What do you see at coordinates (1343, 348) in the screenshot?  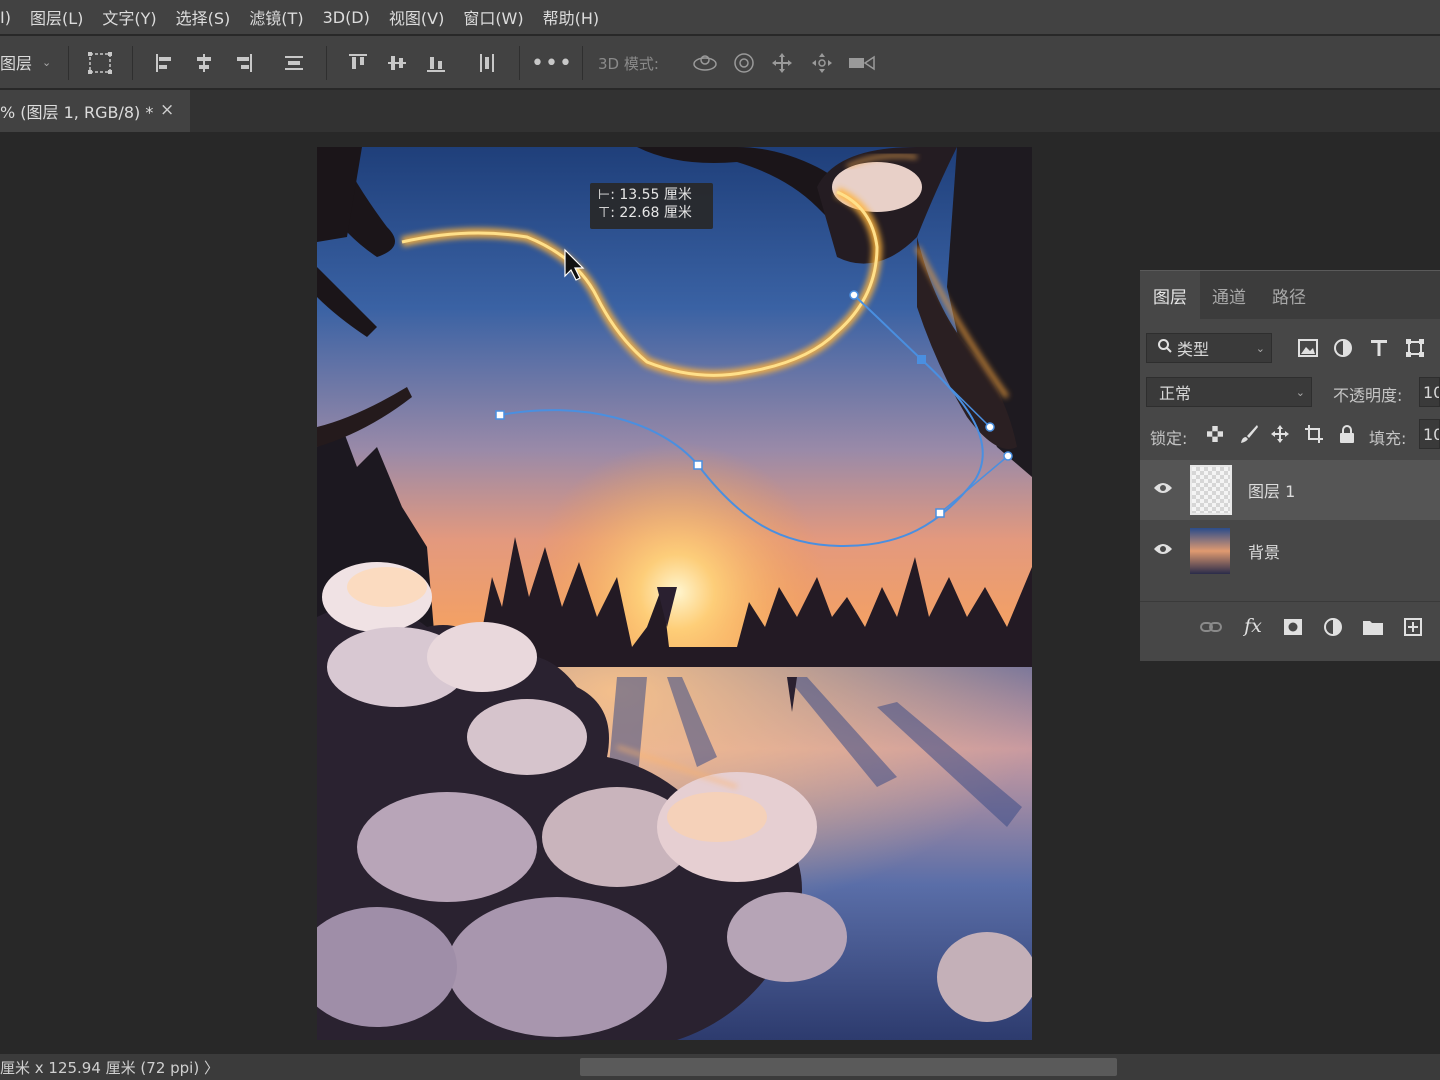 I see `filter-adjustment-icon` at bounding box center [1343, 348].